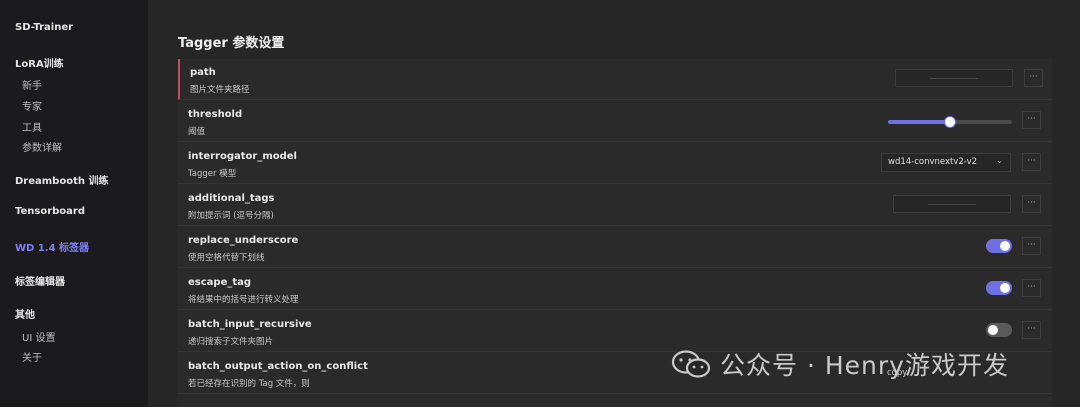  Describe the element at coordinates (52, 246) in the screenshot. I see `nav-tagger: WD 1.4 标签器` at that location.